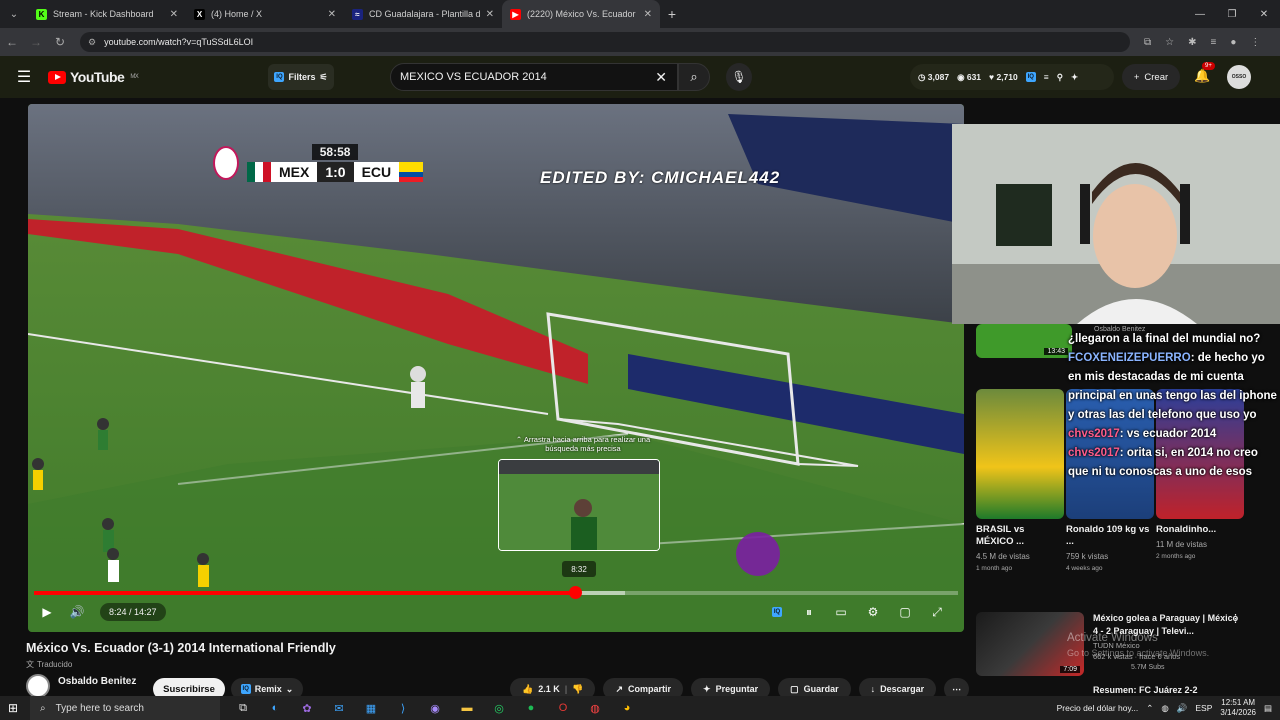 The image size is (1280, 720). Describe the element at coordinates (60, 42) in the screenshot. I see `reload-icon: ↻` at that location.